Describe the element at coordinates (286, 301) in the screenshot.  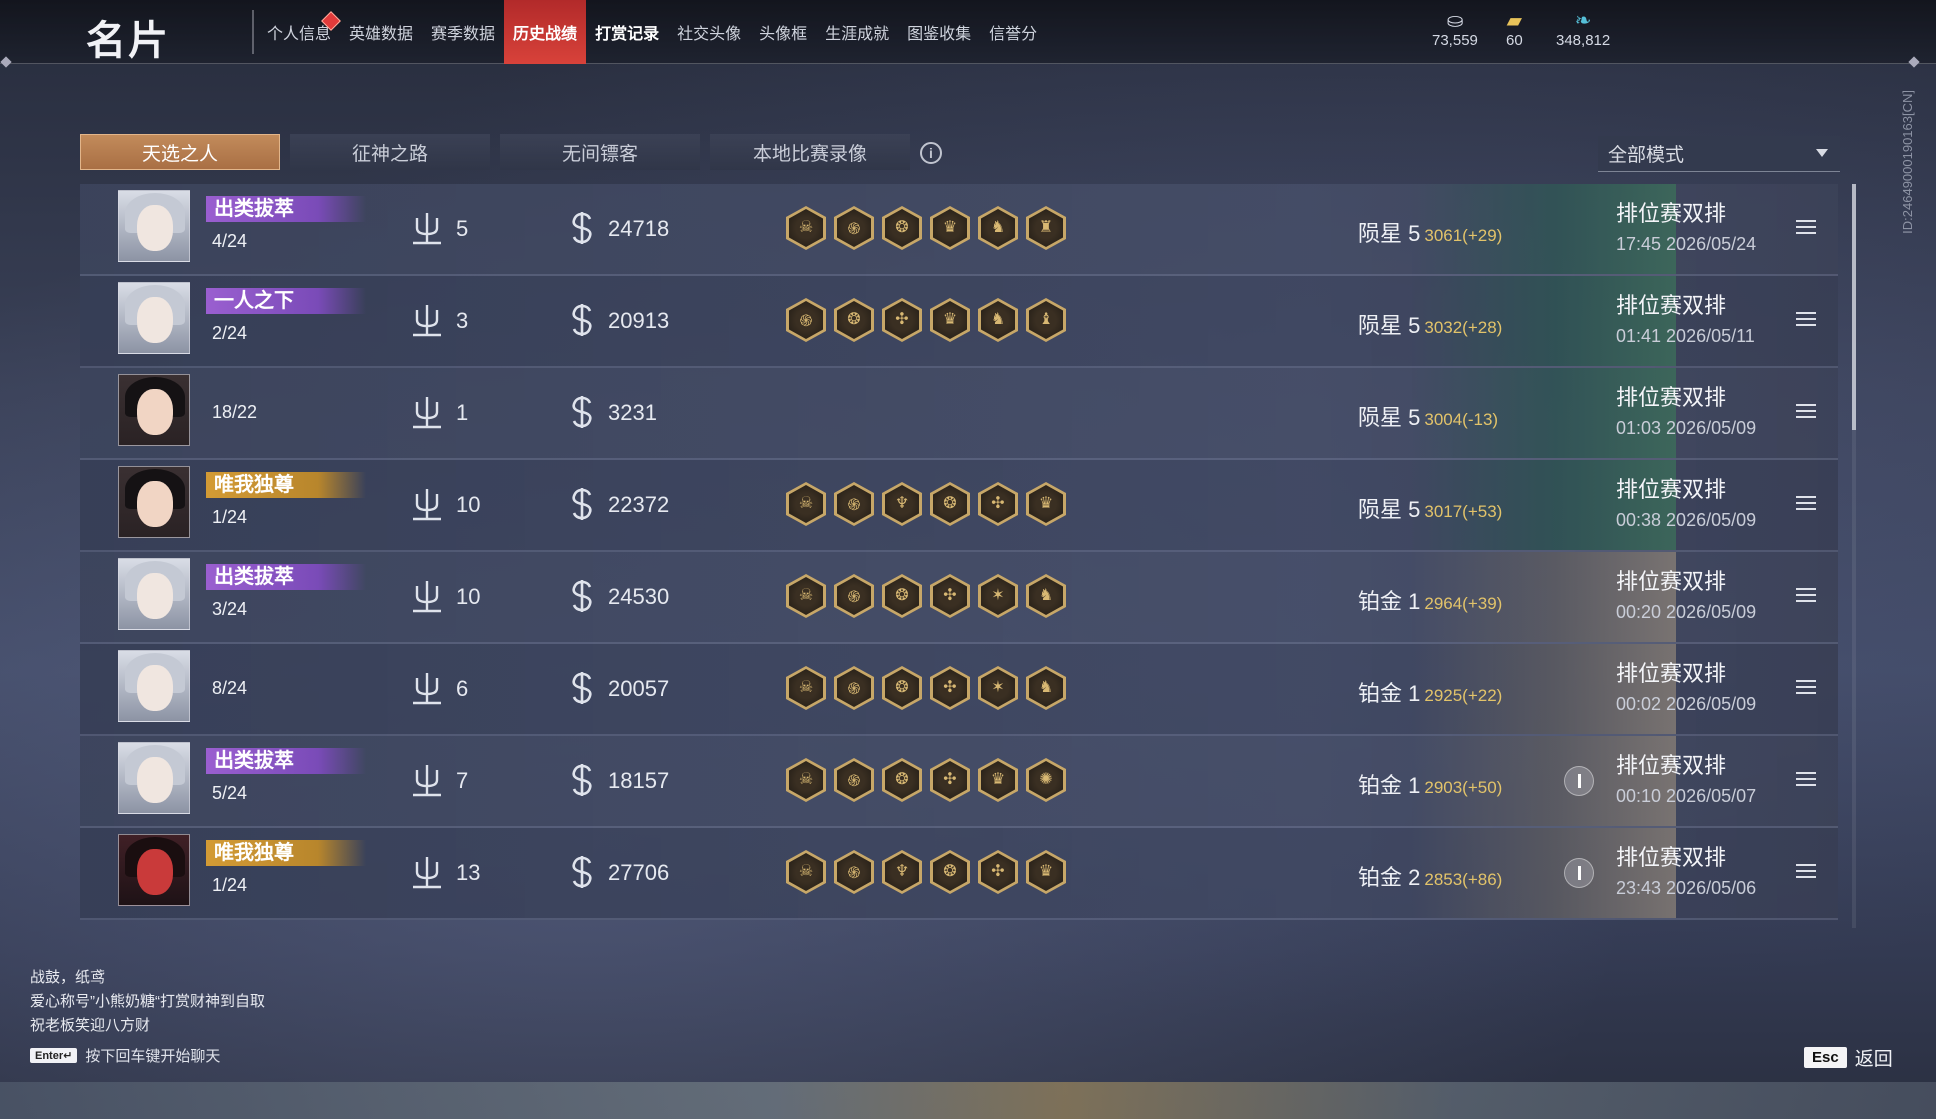
I see `title-tag: 一人之下` at that location.